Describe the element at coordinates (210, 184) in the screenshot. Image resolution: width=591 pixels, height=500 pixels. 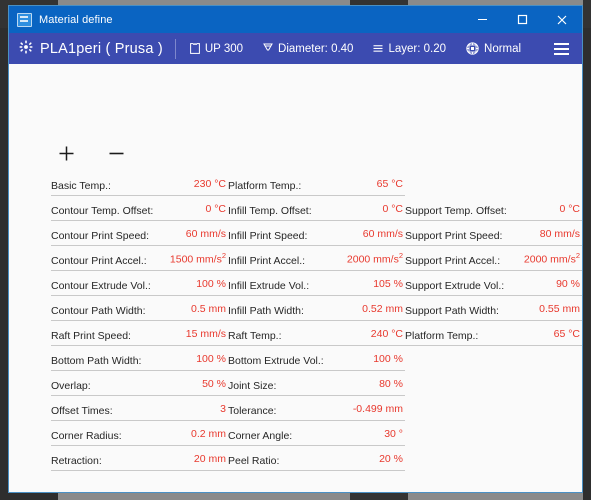
I see `setting-value: 230 °C` at that location.